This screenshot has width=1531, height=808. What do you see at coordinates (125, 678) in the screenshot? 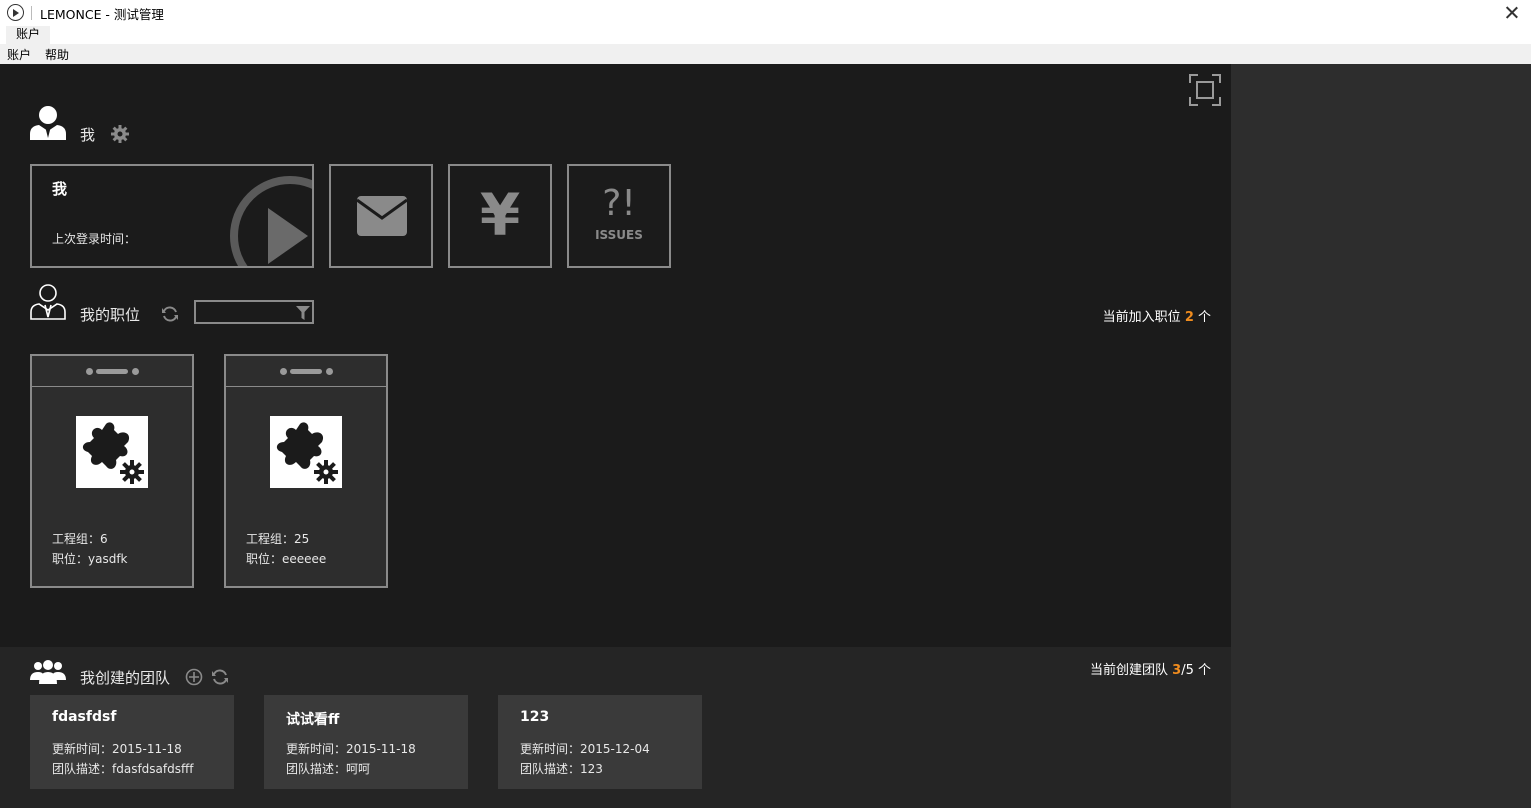
I see `teams-section-label: 我创建的团队` at bounding box center [125, 678].